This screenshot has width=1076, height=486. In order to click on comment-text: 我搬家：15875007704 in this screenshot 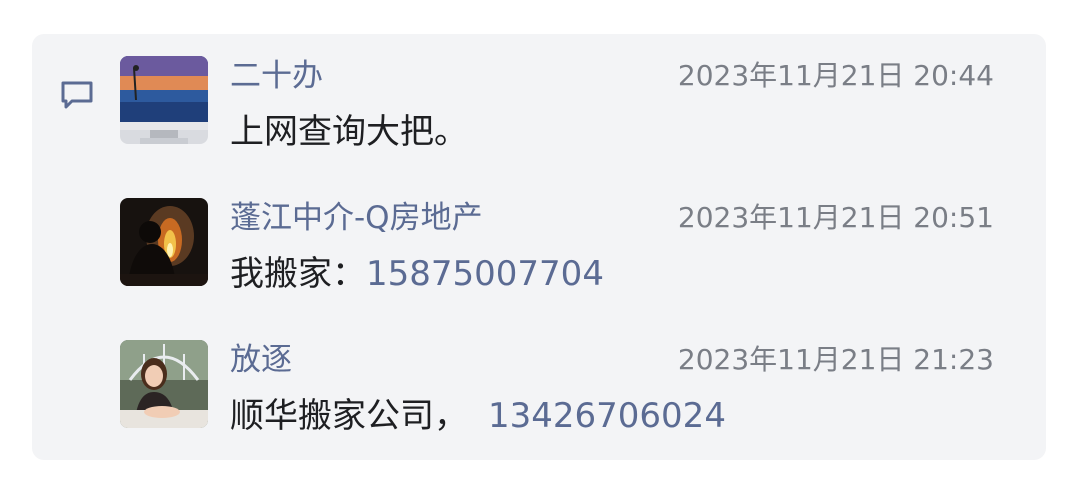, I will do `click(417, 274)`.